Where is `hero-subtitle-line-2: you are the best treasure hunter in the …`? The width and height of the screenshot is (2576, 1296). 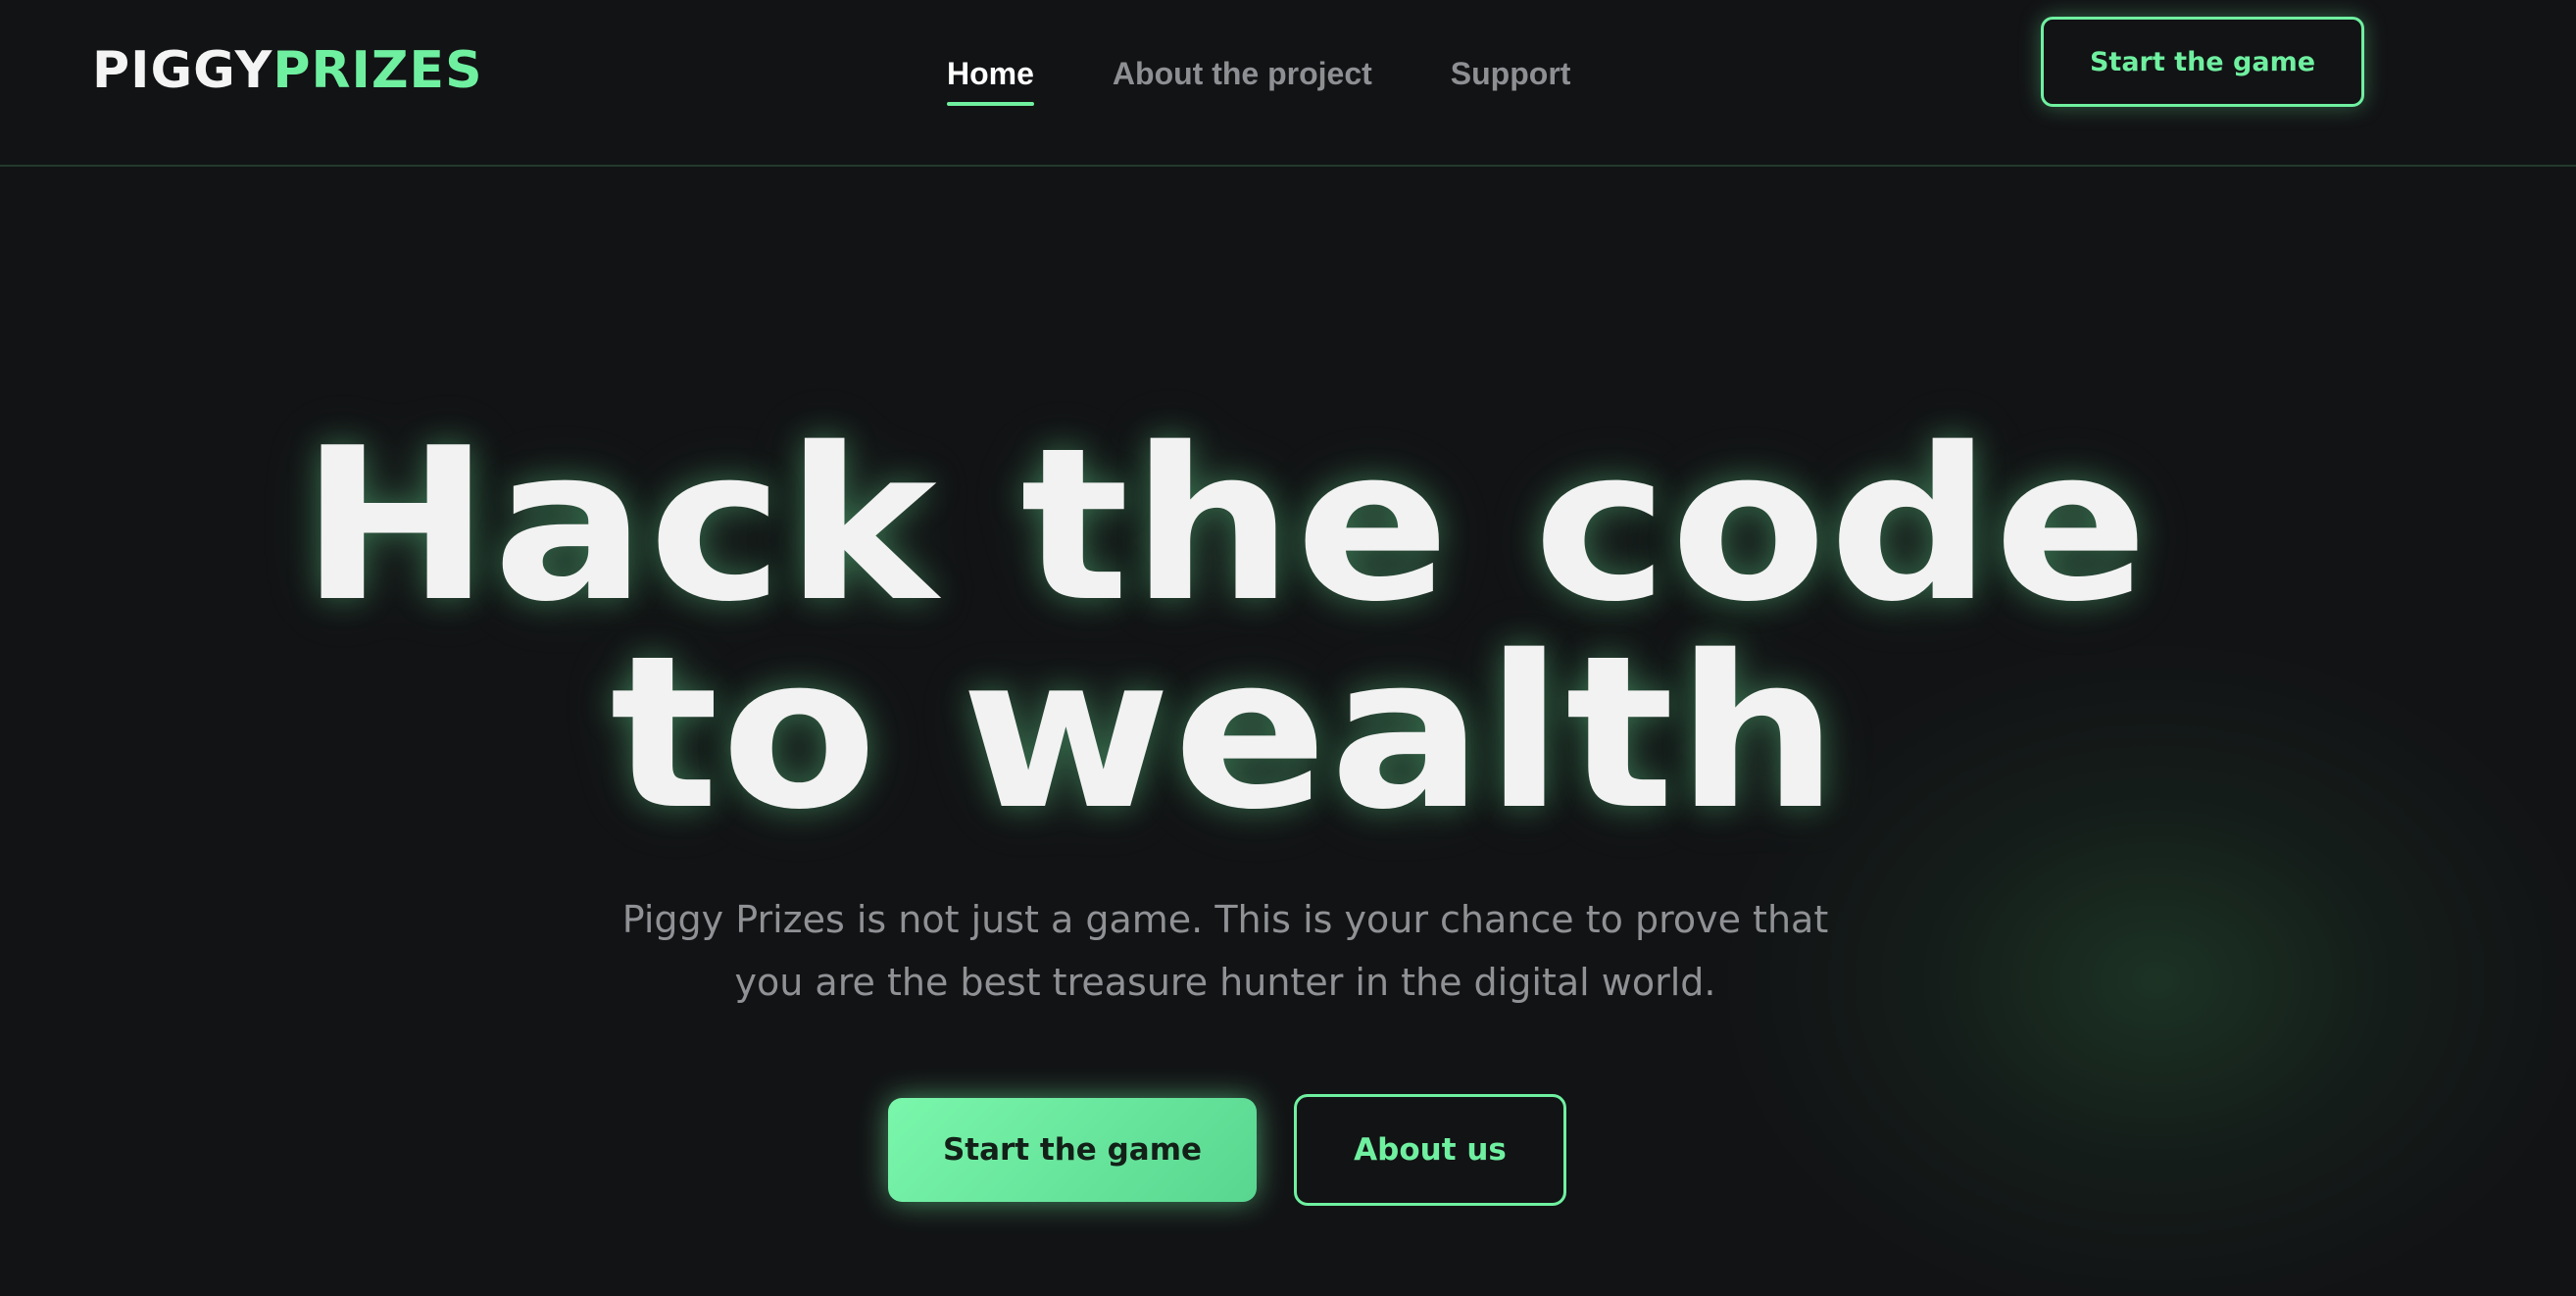
hero-subtitle-line-2: you are the best treasure hunter in the … is located at coordinates (1225, 982).